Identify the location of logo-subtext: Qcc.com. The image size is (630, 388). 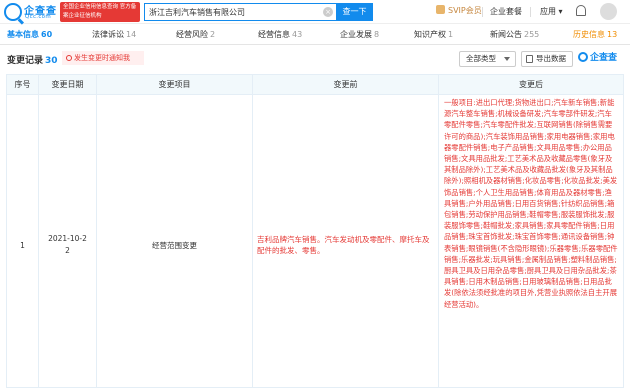
(38, 17).